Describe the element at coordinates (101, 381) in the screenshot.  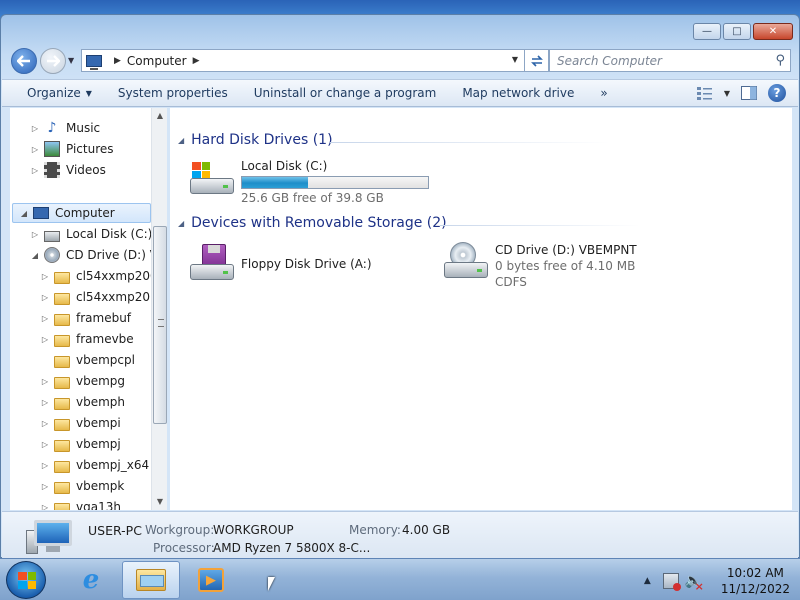
I see `tree-item-label: vbempg` at that location.